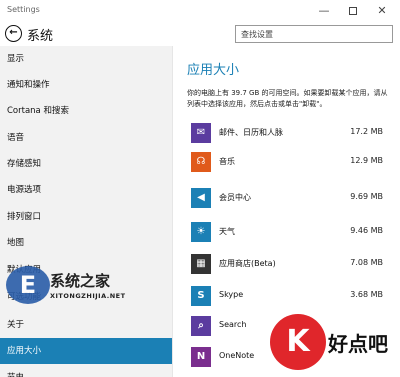  Describe the element at coordinates (366, 230) in the screenshot. I see `app-size: 9.46 MB` at that location.